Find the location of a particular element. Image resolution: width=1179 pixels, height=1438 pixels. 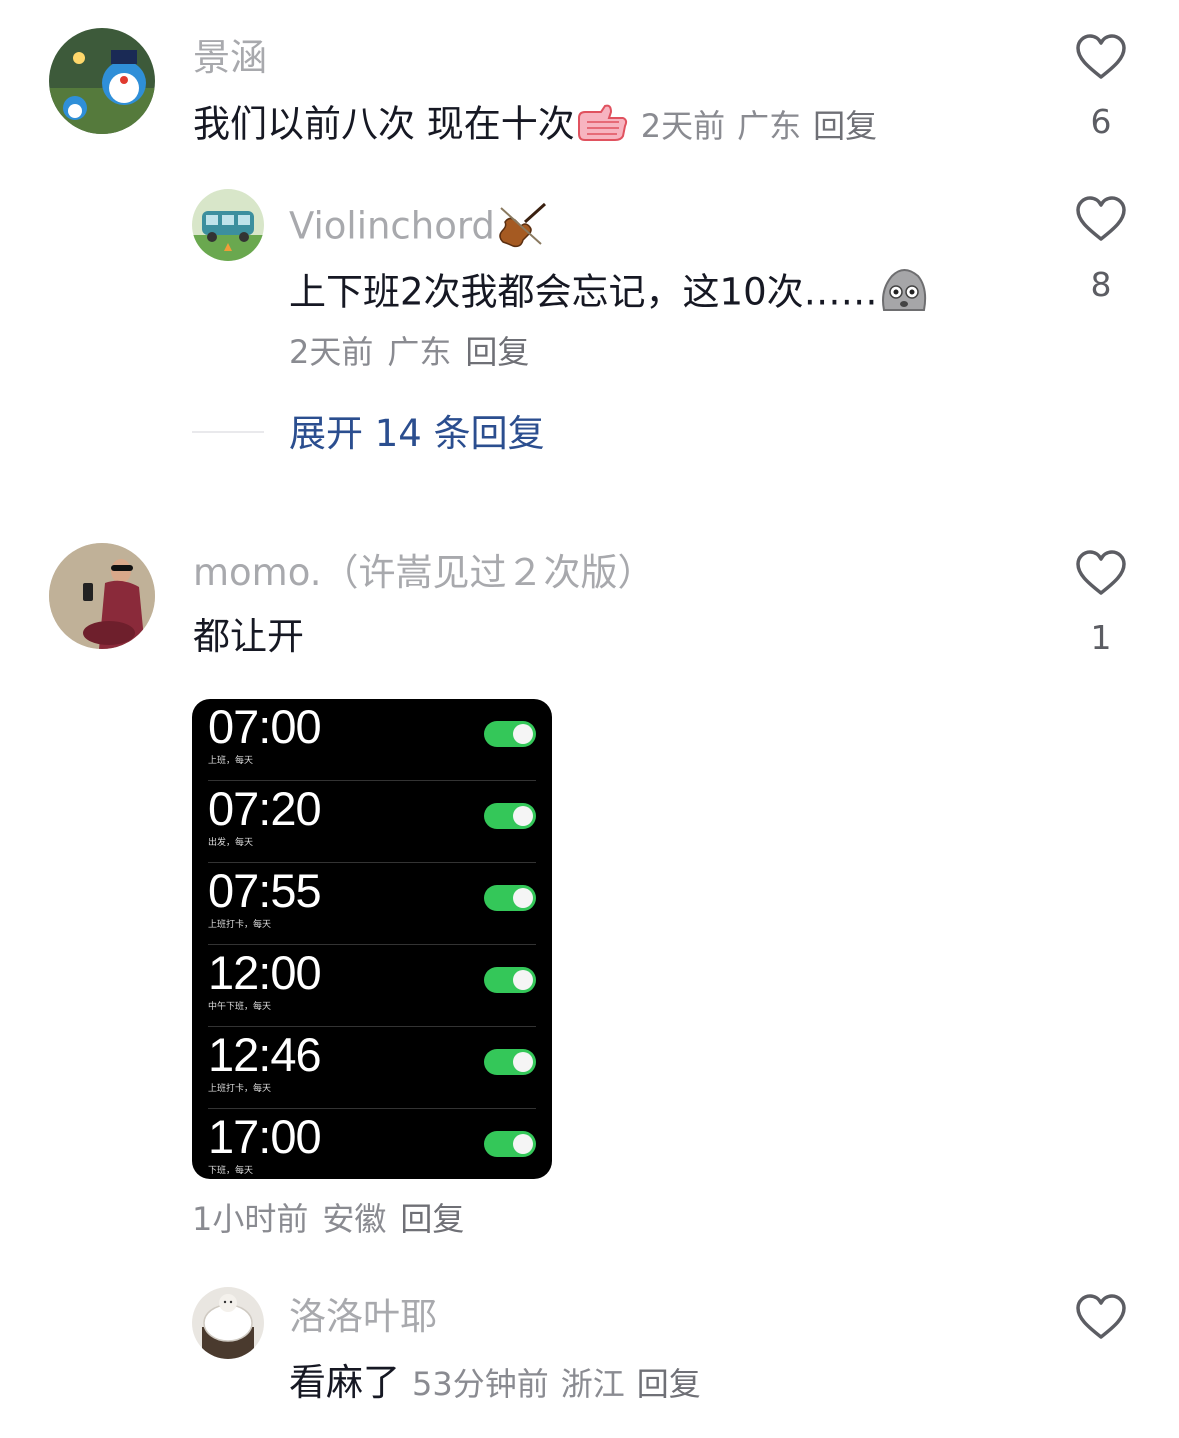

comment-meta: 1小时前 安徽 回复 is located at coordinates (335, 1219).